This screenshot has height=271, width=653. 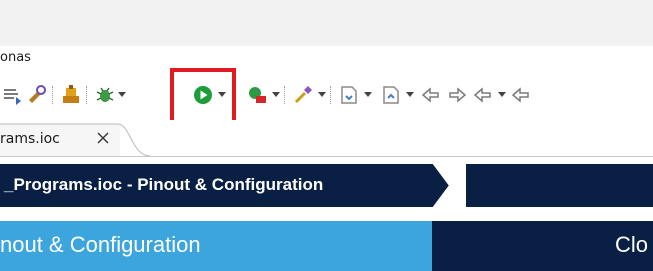 What do you see at coordinates (326, 214) in the screenshot?
I see `spacer` at bounding box center [326, 214].